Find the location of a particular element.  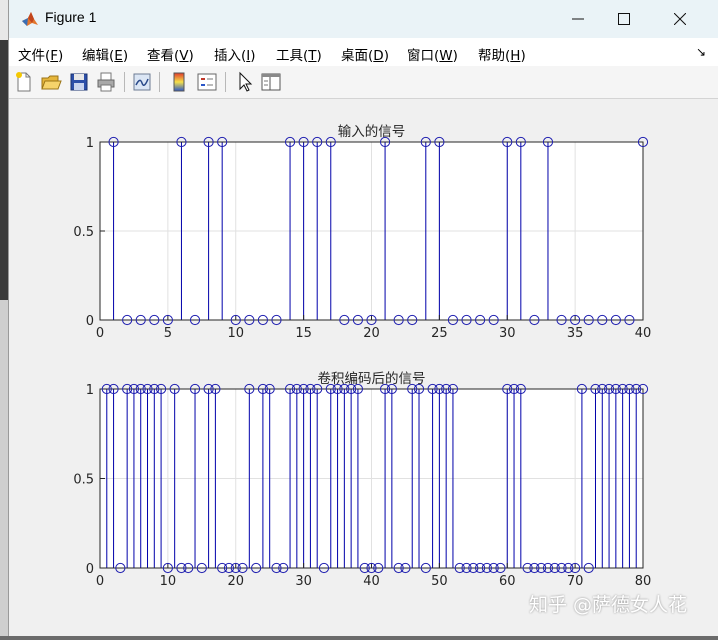

menu-insert: 插入(I) is located at coordinates (235, 54).